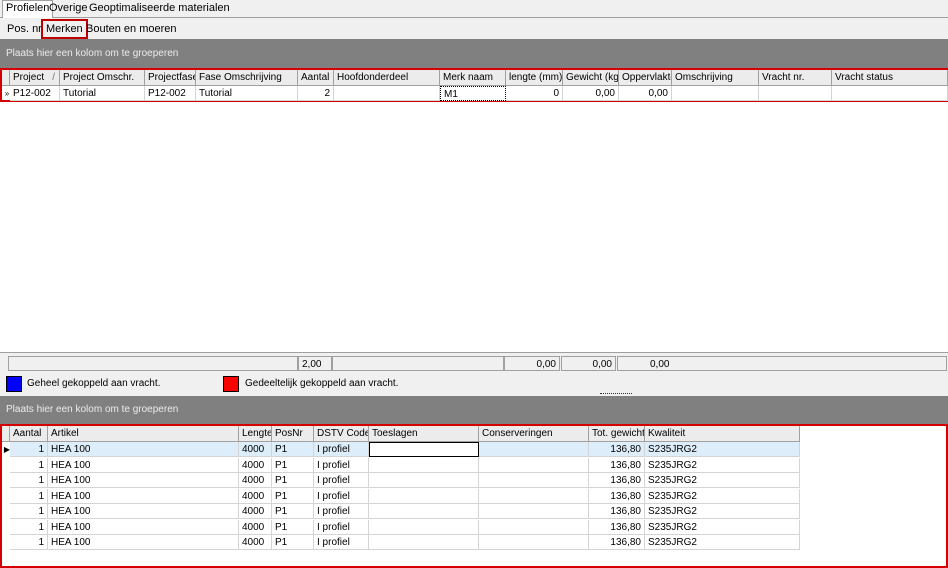 This screenshot has width=948, height=568. Describe the element at coordinates (474, 410) in the screenshot. I see `group-by-panel-bottom: Plaats hier een kolom om te groeperen` at that location.